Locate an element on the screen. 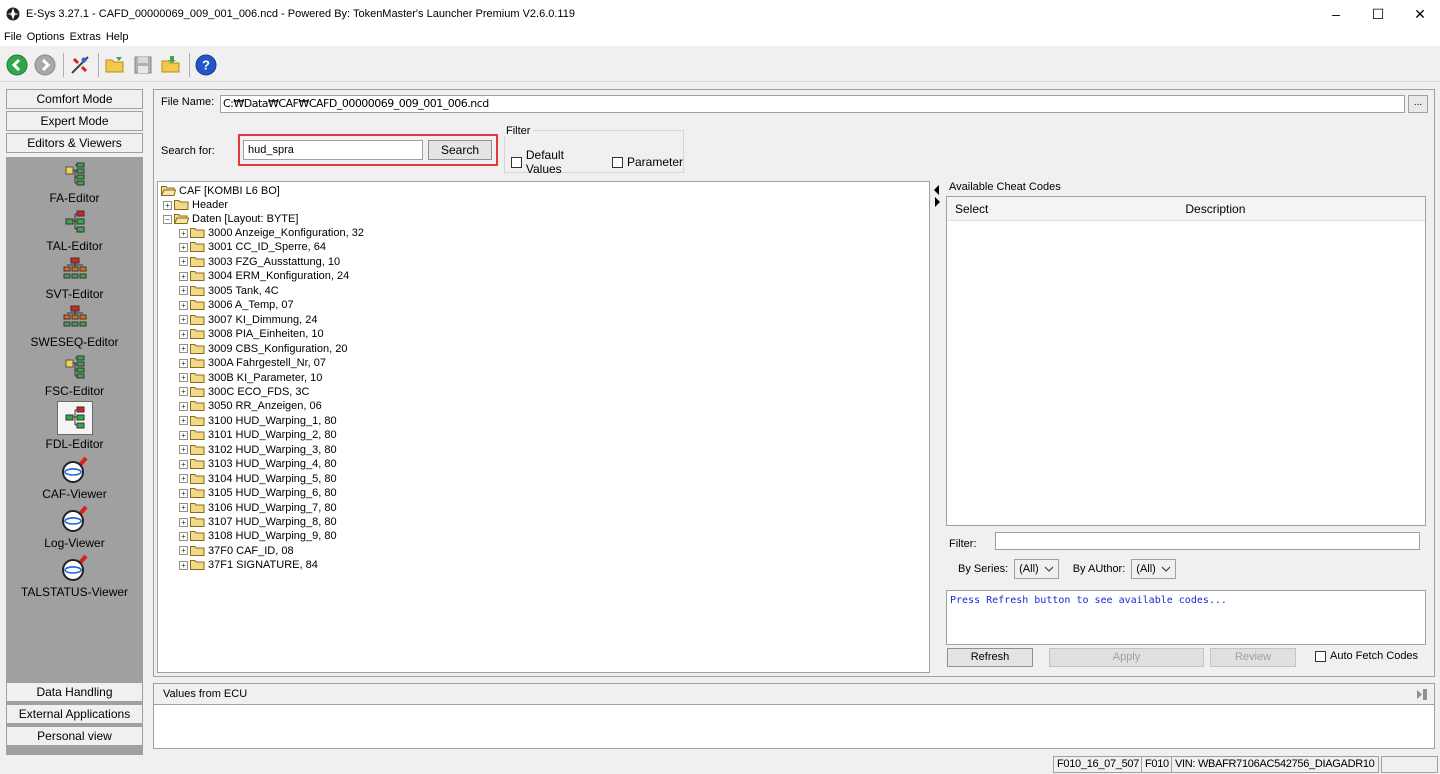  expert-mode-button: Expert Mode is located at coordinates (74, 121).